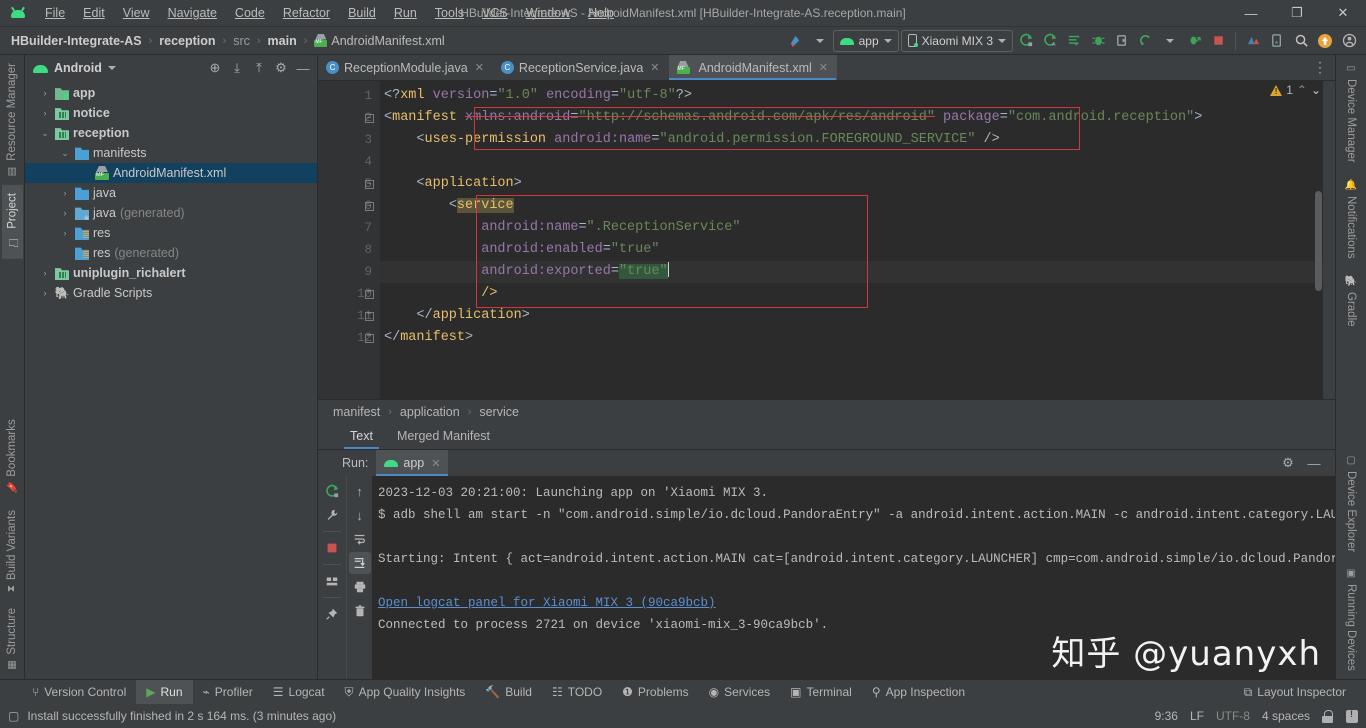 The image size is (1366, 728). I want to click on toolwindow-app-quality-insights: ⛨ App Quality Insights, so click(405, 692).